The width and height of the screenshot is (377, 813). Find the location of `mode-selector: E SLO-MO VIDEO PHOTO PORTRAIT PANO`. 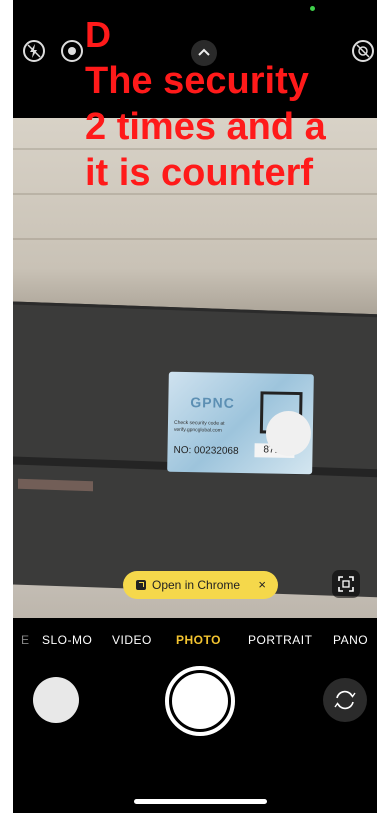

mode-selector: E SLO-MO VIDEO PHOTO PORTRAIT PANO is located at coordinates (195, 640).